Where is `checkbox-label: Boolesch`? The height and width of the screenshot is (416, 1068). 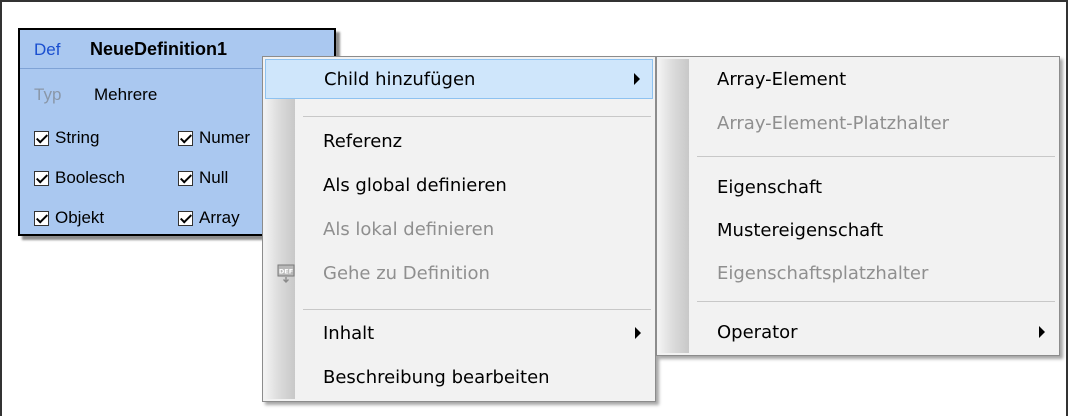 checkbox-label: Boolesch is located at coordinates (90, 177).